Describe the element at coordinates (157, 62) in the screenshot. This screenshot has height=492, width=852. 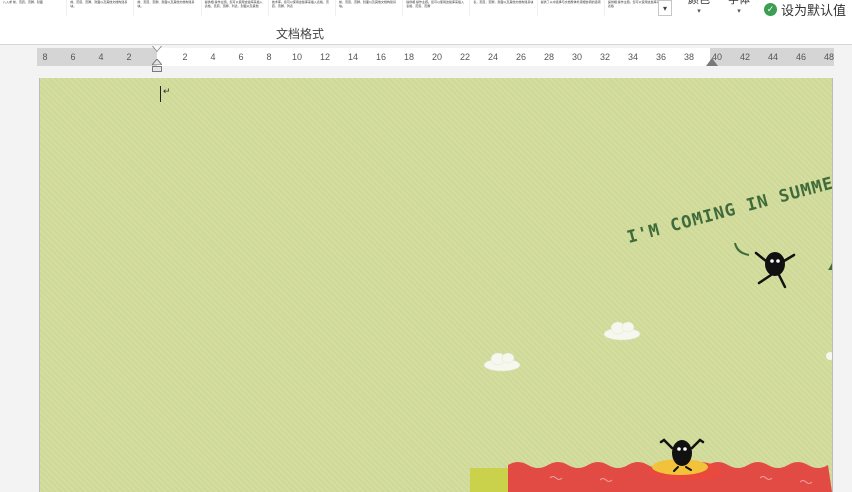
I see `hanging-indent-marker` at that location.